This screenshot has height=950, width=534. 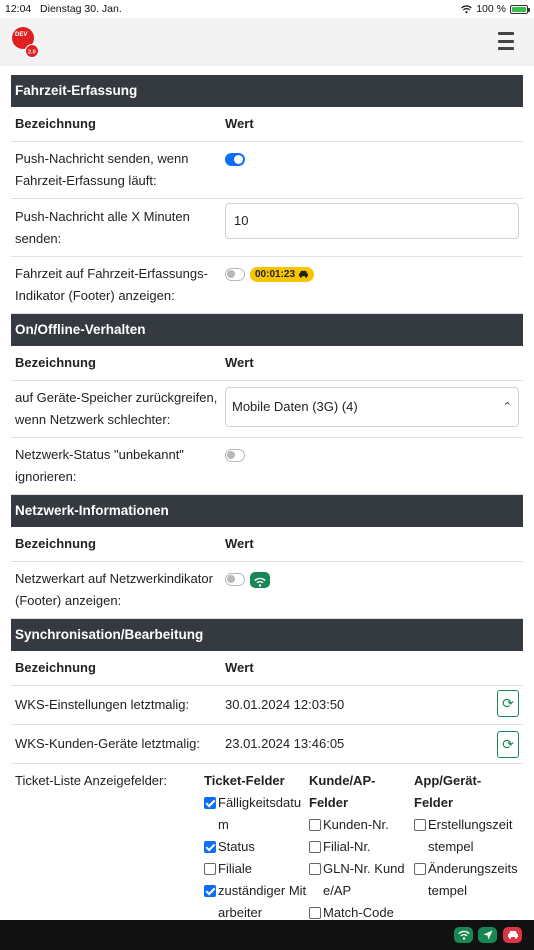 I want to click on checkbox-label: Filial-Nr., so click(x=347, y=846).